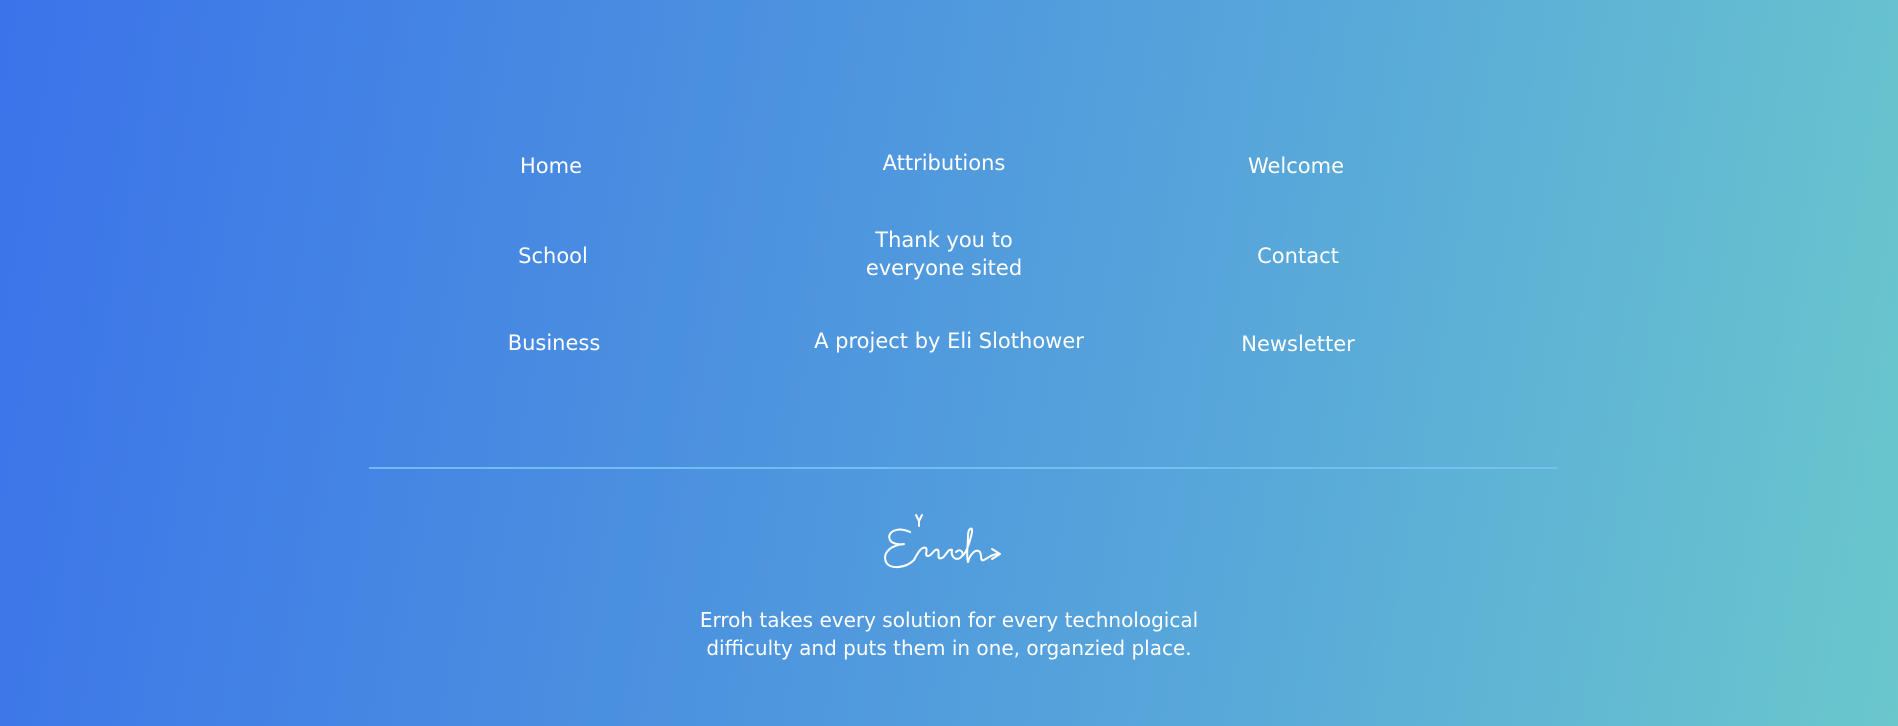 The image size is (1898, 726). What do you see at coordinates (963, 468) in the screenshot?
I see `footer-divider` at bounding box center [963, 468].